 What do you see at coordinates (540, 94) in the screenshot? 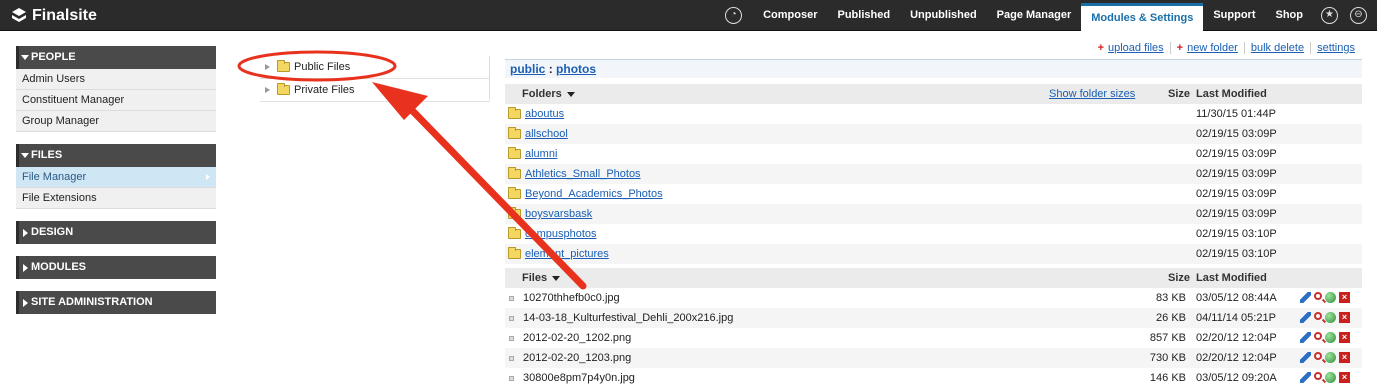
I see `folders-sort-header: Folders` at bounding box center [540, 94].